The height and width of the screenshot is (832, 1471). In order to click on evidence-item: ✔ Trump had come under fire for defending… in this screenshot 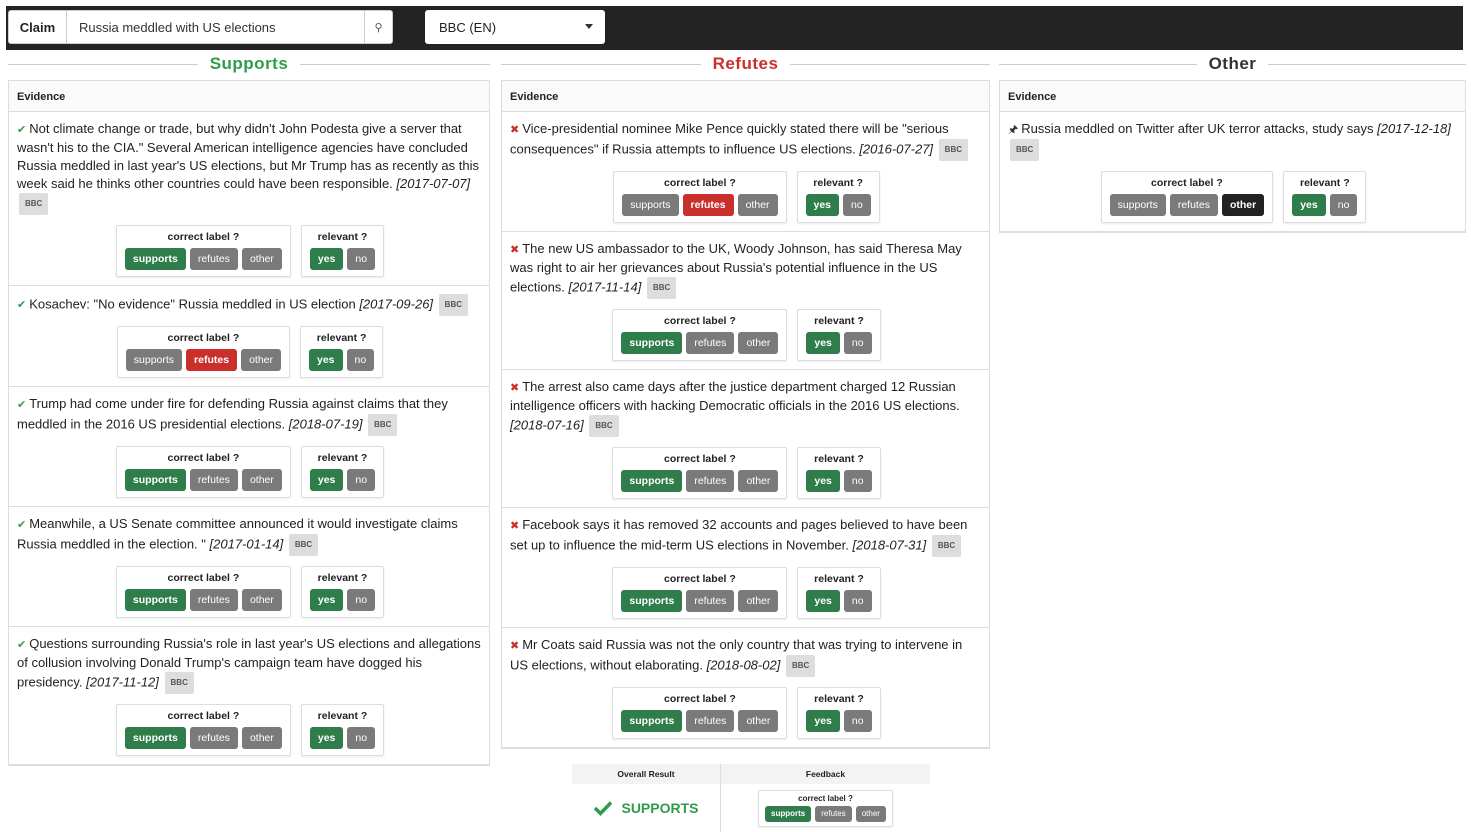, I will do `click(249, 447)`.